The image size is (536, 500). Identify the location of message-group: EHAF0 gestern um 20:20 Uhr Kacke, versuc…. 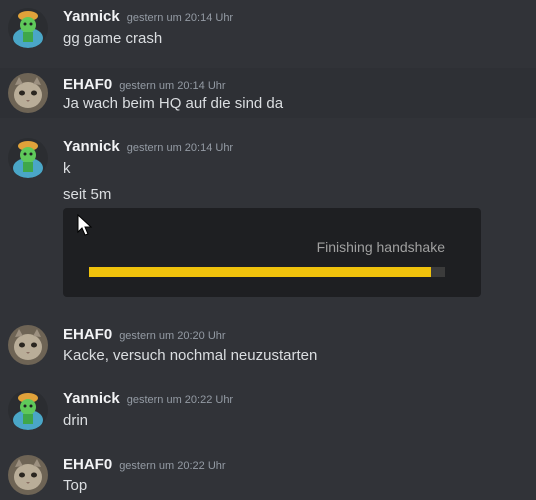
(268, 346).